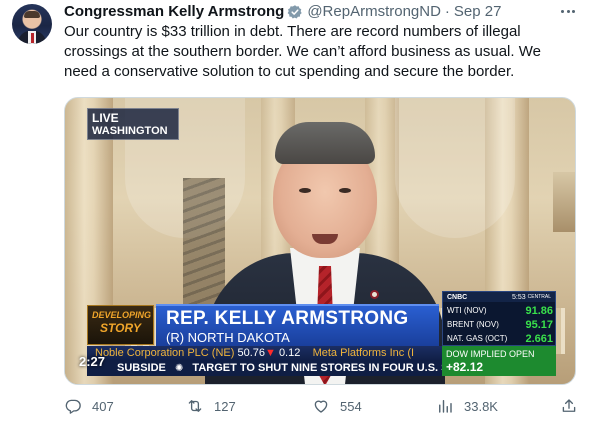 The height and width of the screenshot is (428, 591). What do you see at coordinates (321, 406) in the screenshot?
I see `like-icon` at bounding box center [321, 406].